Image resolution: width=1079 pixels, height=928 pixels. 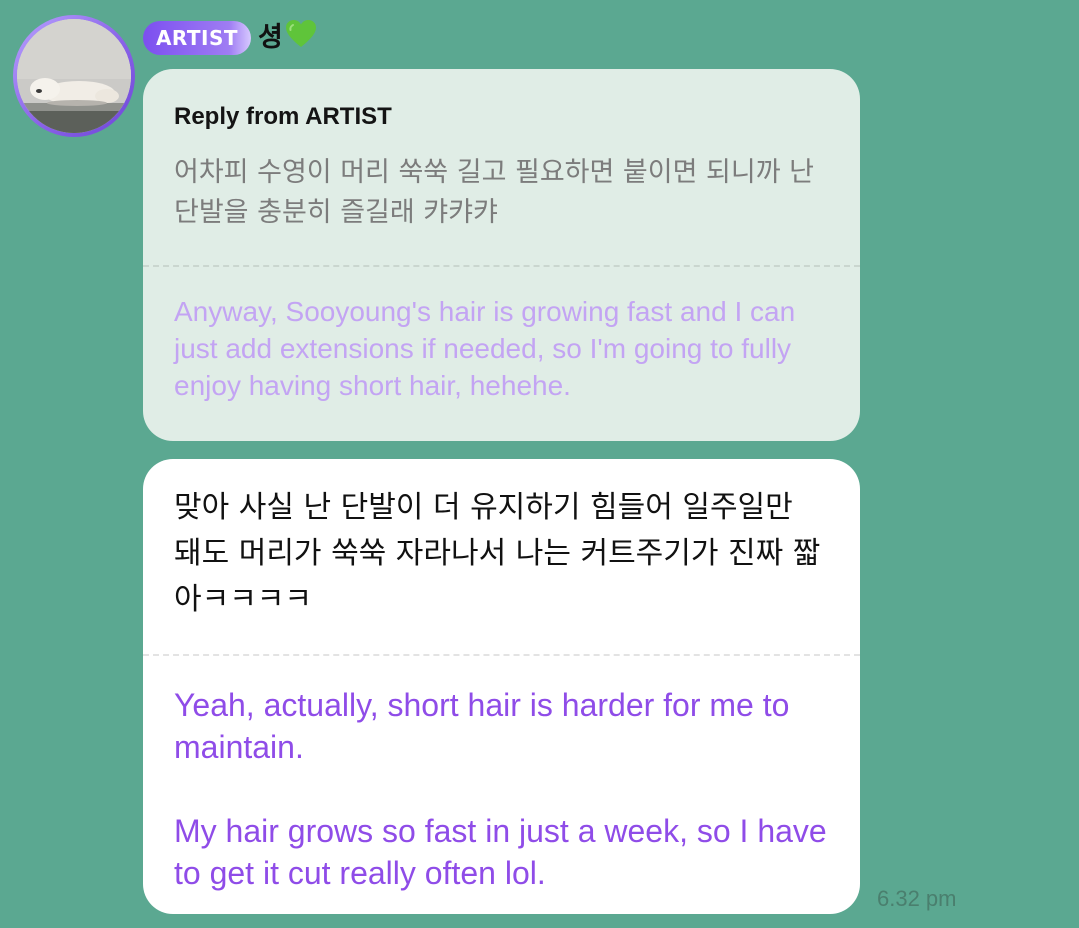 What do you see at coordinates (917, 898) in the screenshot?
I see `message-timestamp: 6.32 pm` at bounding box center [917, 898].